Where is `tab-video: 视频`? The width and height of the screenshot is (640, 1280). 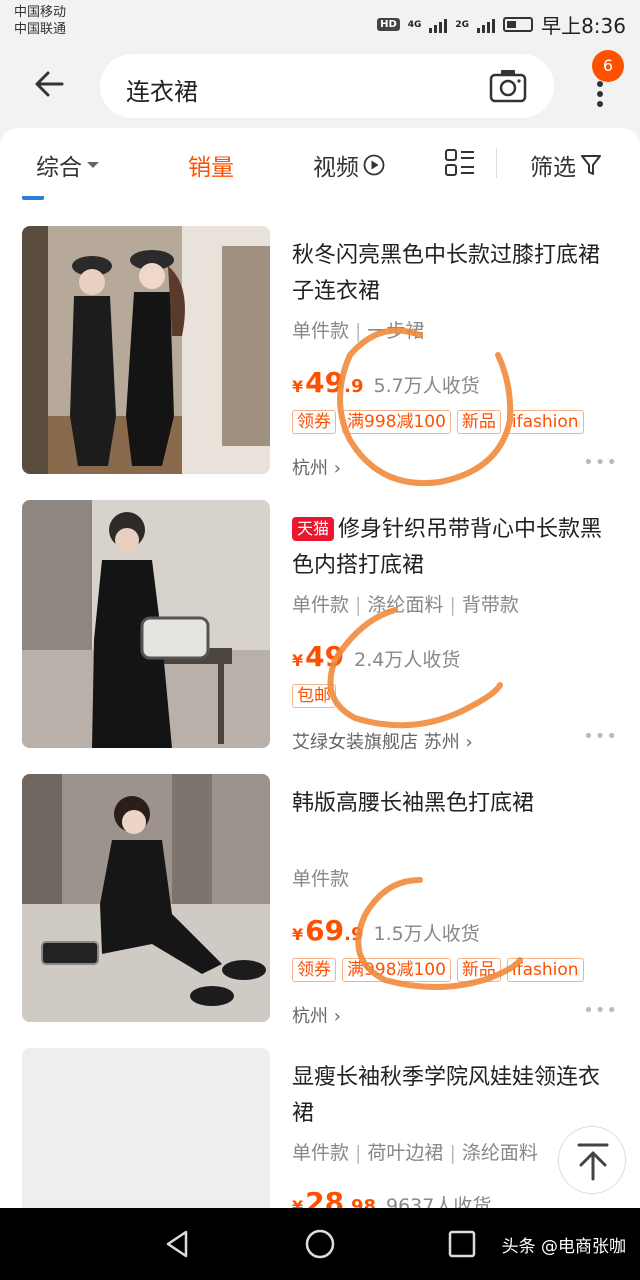
tab-video: 视频 is located at coordinates (349, 165).